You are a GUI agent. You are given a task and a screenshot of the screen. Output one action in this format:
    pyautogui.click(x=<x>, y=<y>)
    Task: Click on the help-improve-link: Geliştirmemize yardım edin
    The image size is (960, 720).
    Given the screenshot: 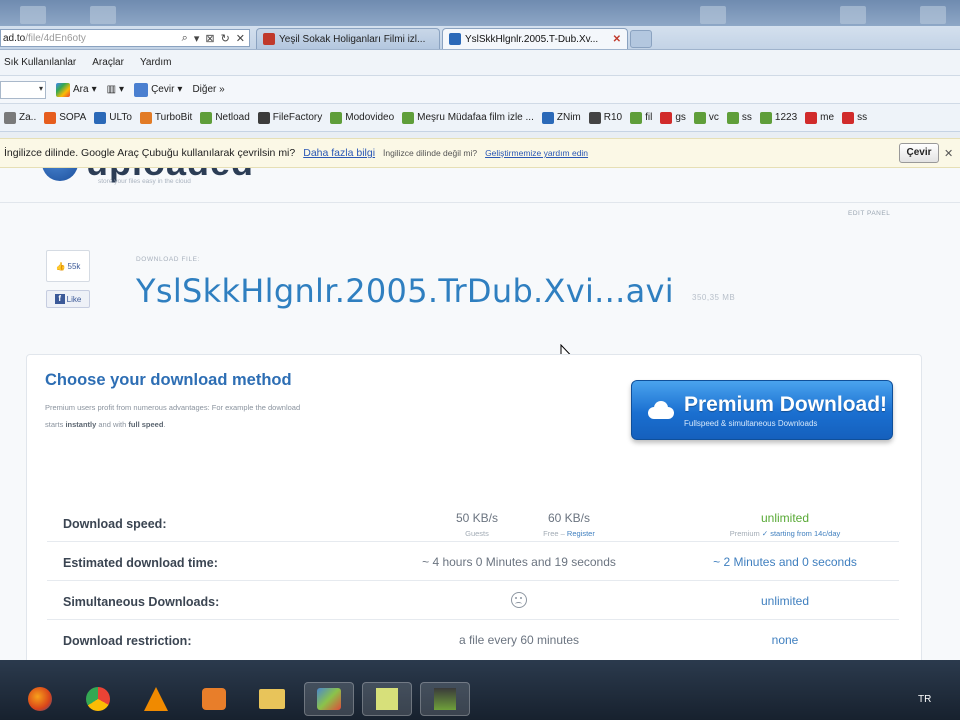 What is the action you would take?
    pyautogui.click(x=536, y=153)
    